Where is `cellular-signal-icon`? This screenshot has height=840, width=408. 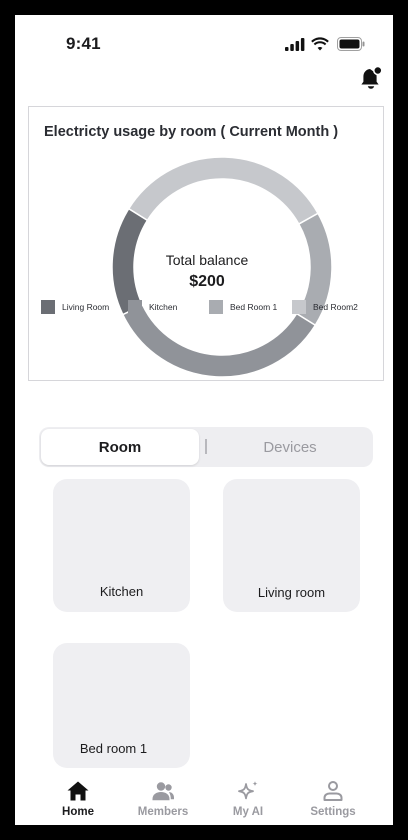 cellular-signal-icon is located at coordinates (295, 44).